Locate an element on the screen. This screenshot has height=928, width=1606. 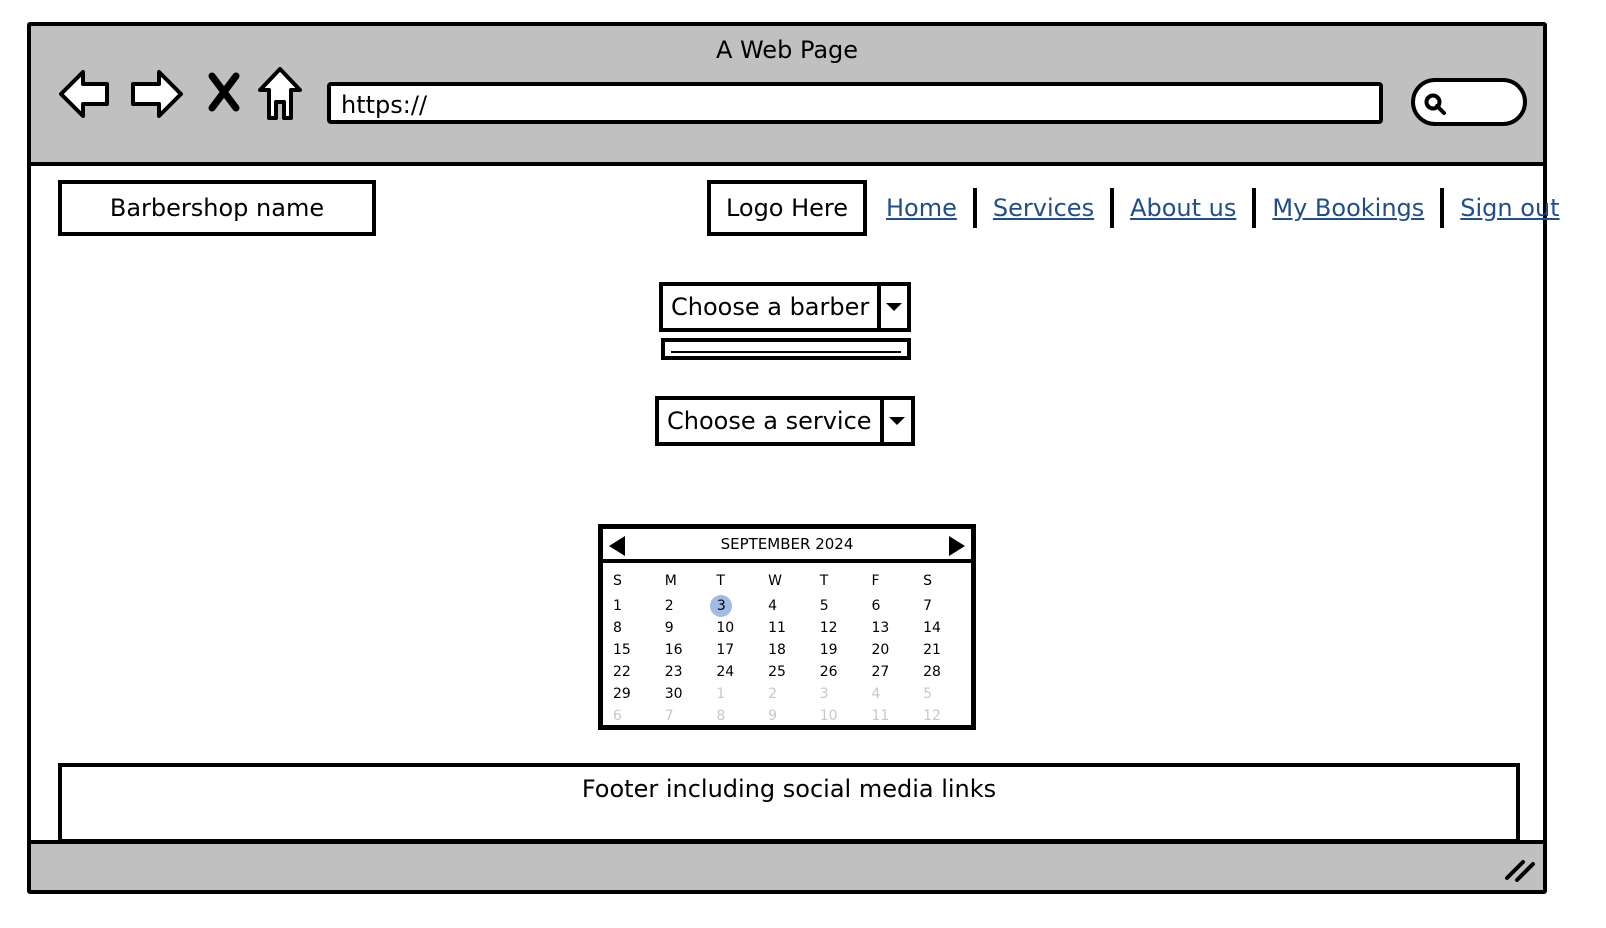
weekday-label: S is located at coordinates (617, 581).